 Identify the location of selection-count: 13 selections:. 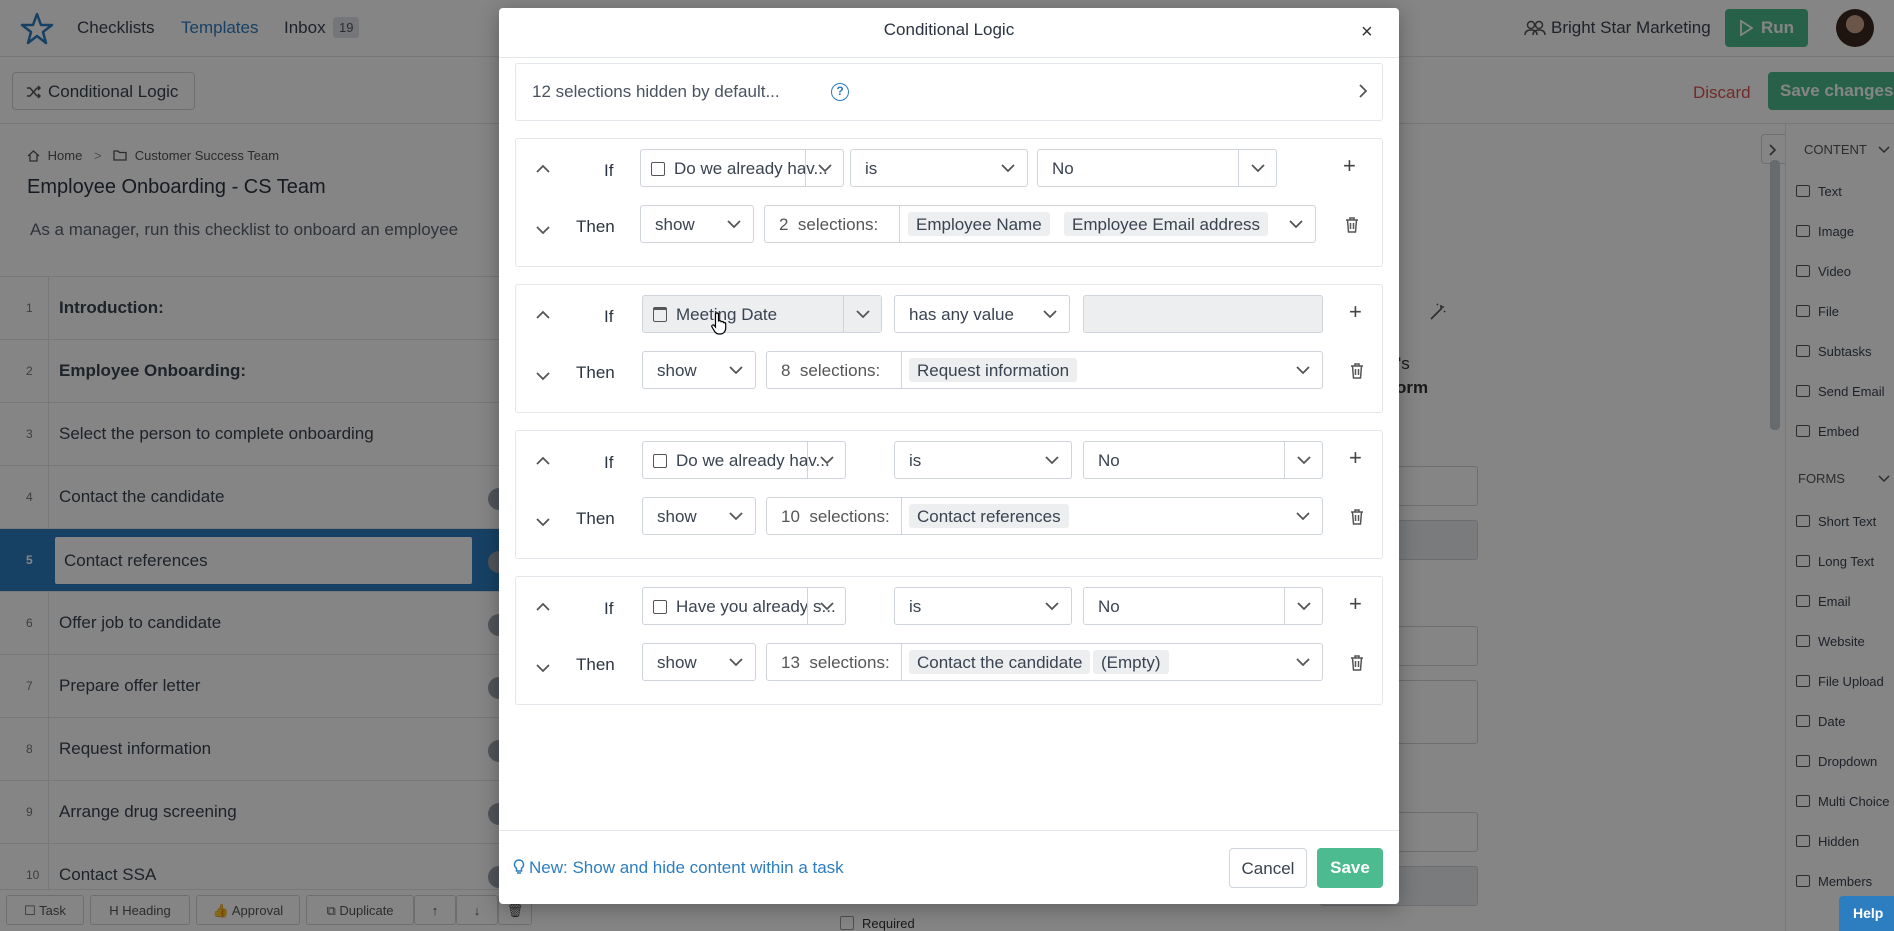
(835, 662).